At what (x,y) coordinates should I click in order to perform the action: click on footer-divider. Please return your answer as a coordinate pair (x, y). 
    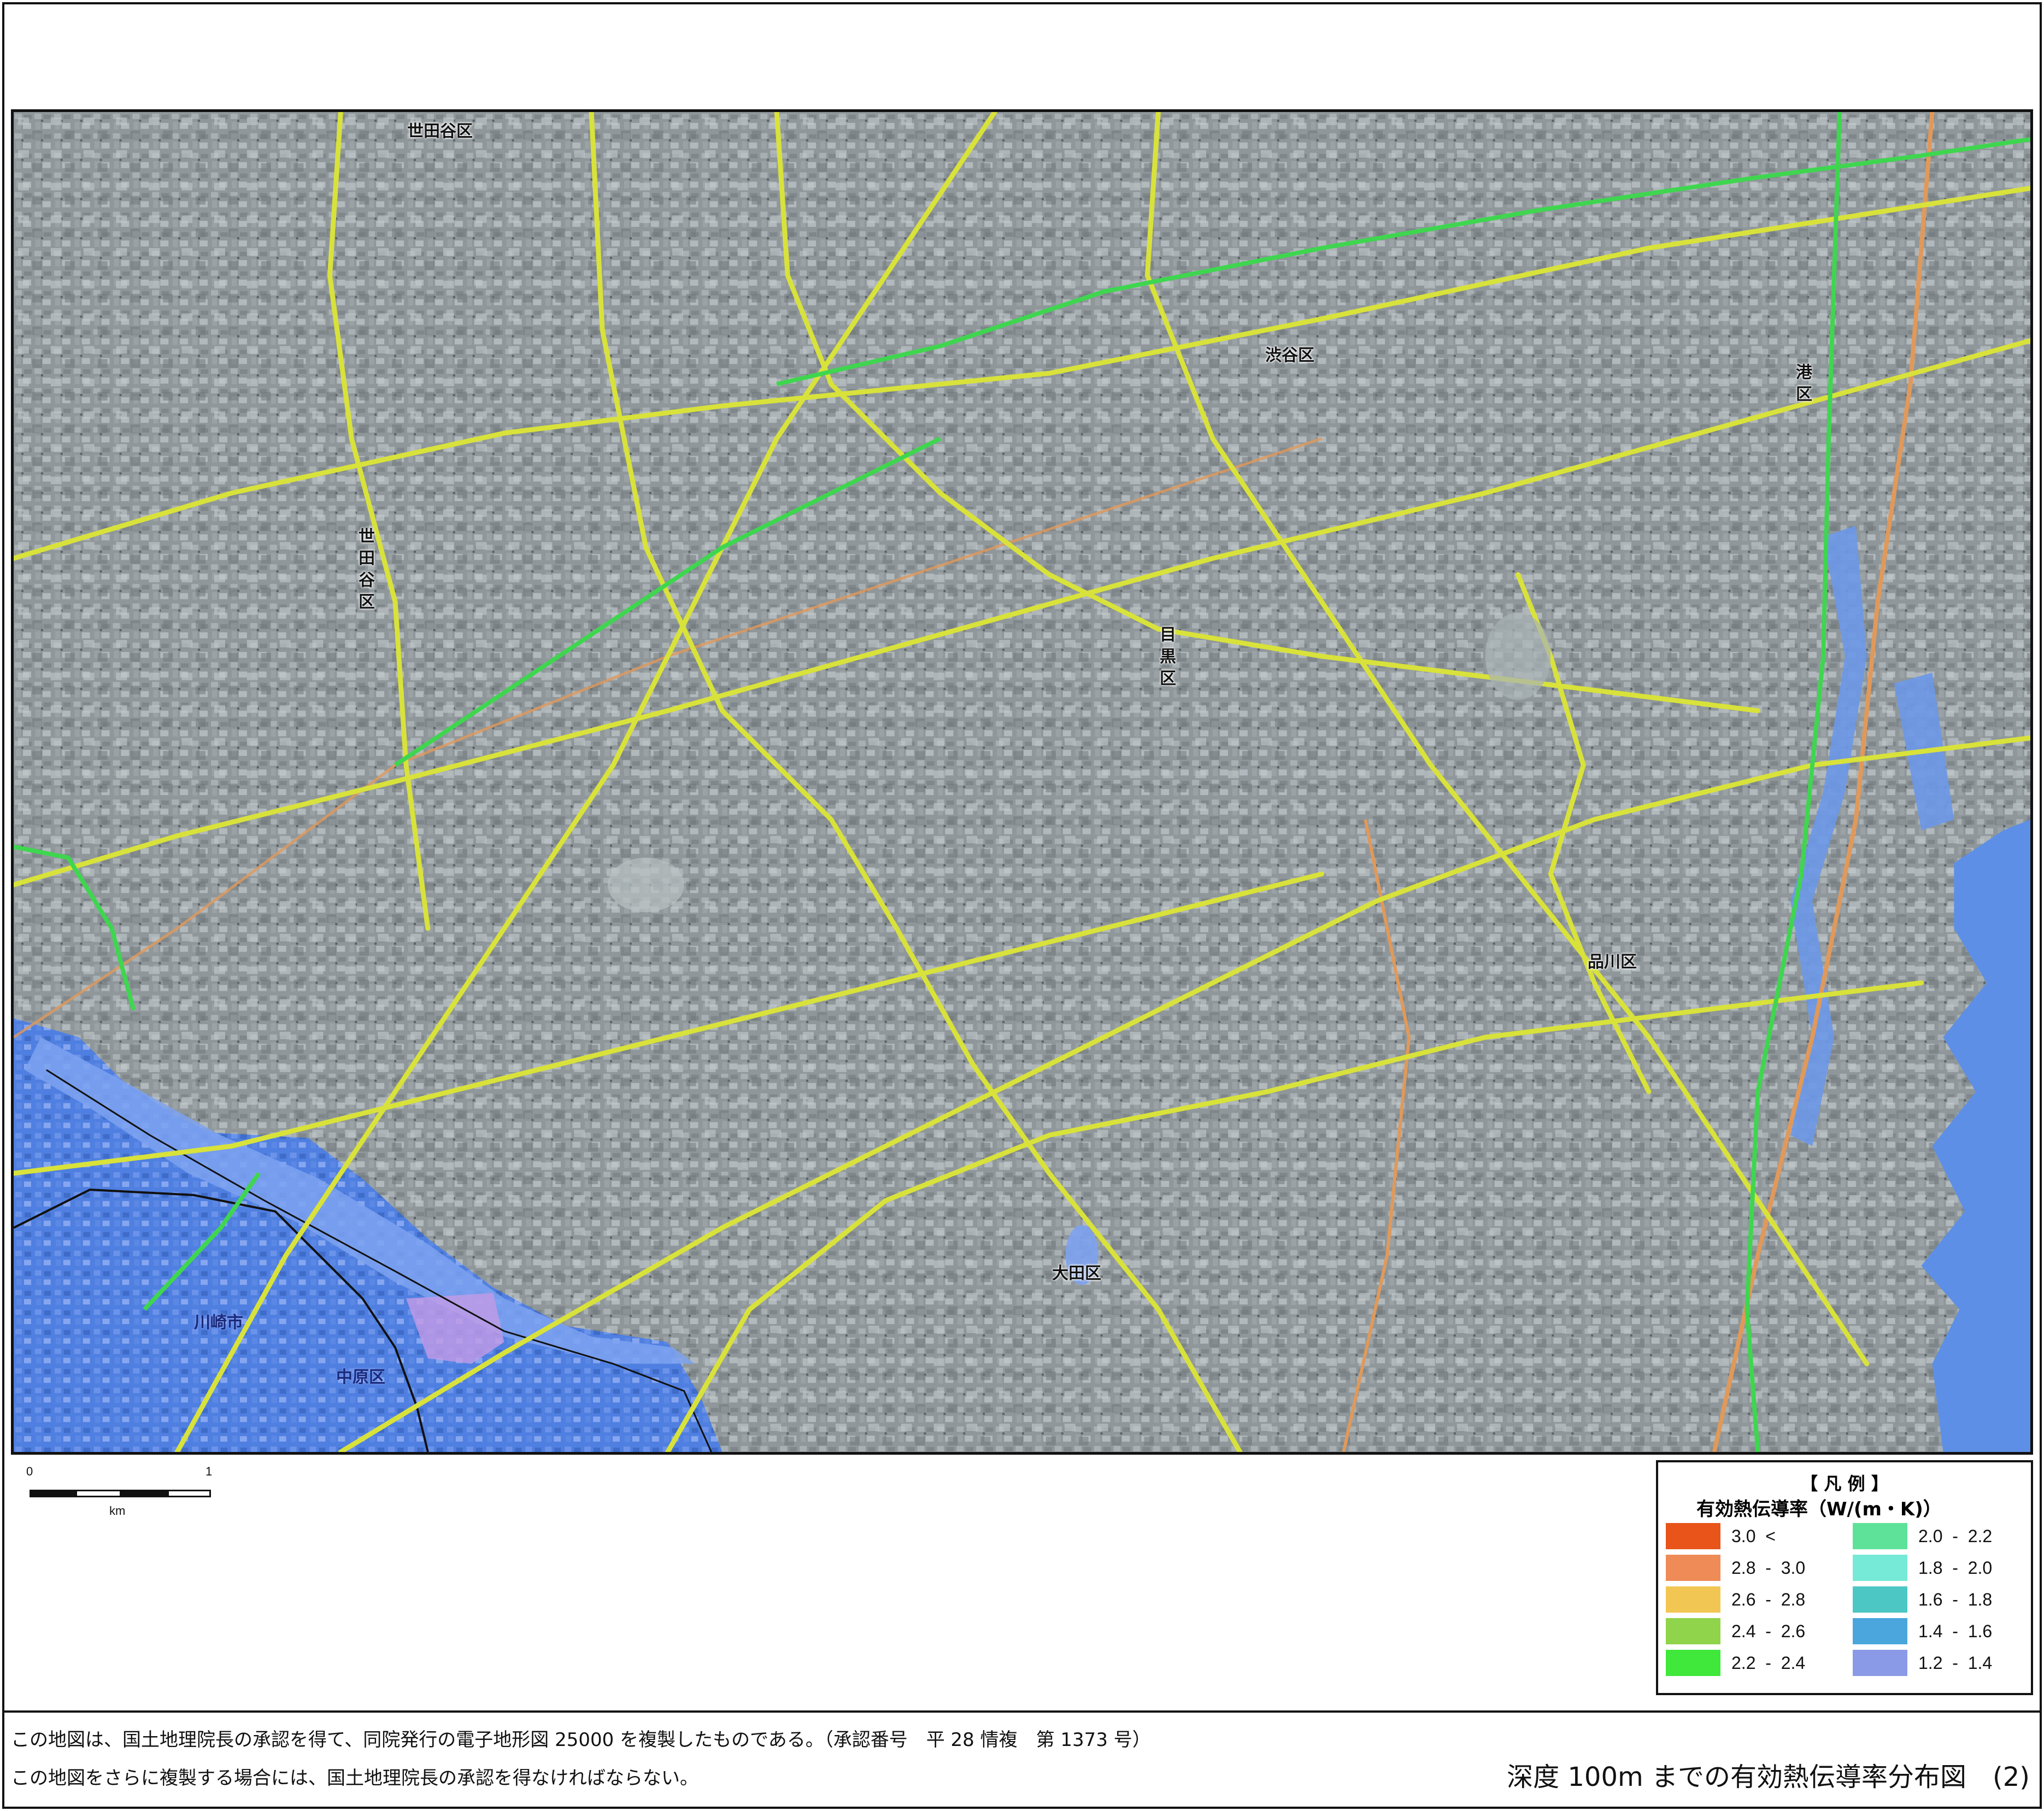
    Looking at the image, I should click on (1022, 1711).